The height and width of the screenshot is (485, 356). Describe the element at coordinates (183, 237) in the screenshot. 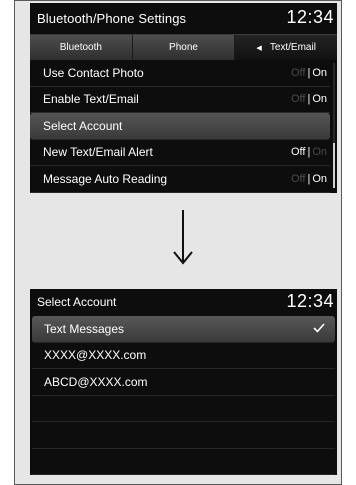

I see `arrow-down-icon` at that location.